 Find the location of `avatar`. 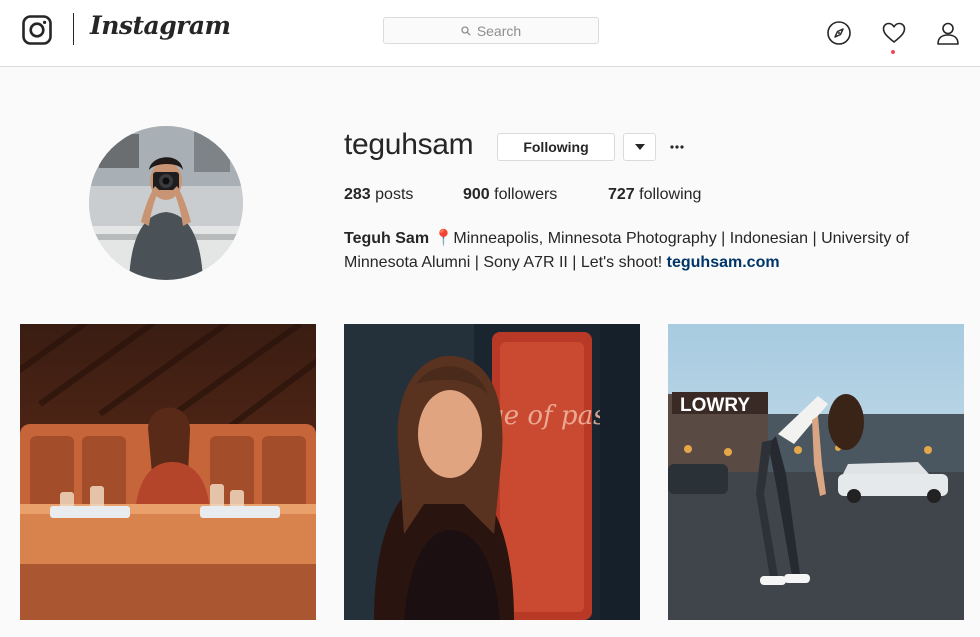

avatar is located at coordinates (166, 203).